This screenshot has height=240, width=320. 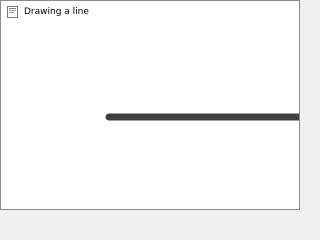 I want to click on drawing-canvas, so click(x=202, y=117).